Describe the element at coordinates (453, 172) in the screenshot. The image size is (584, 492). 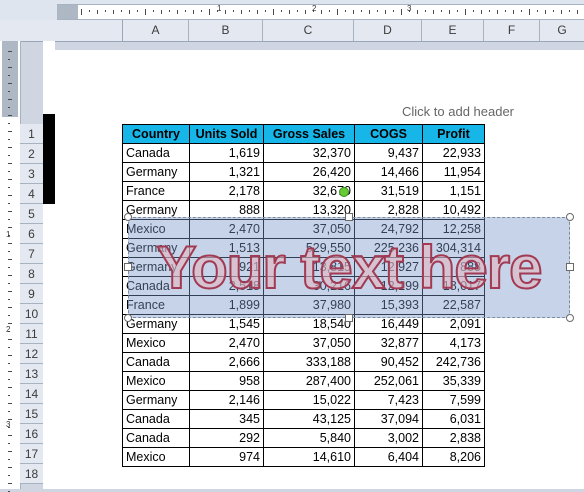
I see `table-cell: 11,954` at that location.